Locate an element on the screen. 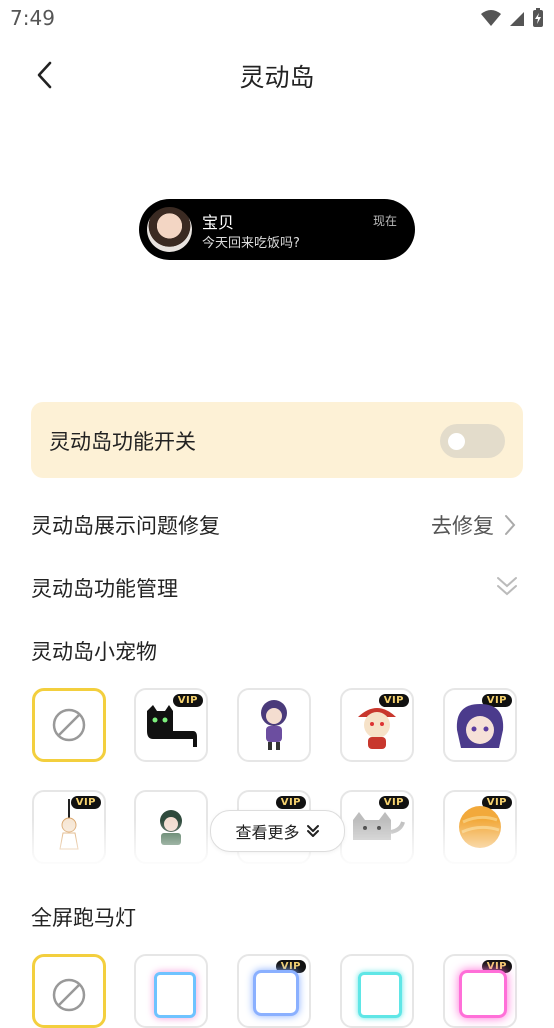  battery-icon is located at coordinates (538, 17).